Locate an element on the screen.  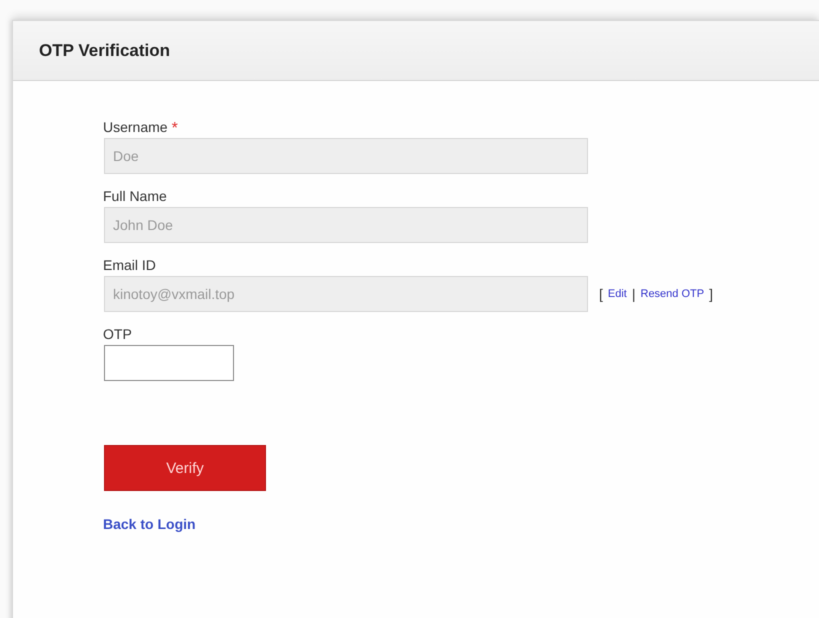
field-label: Full Name is located at coordinates (135, 196).